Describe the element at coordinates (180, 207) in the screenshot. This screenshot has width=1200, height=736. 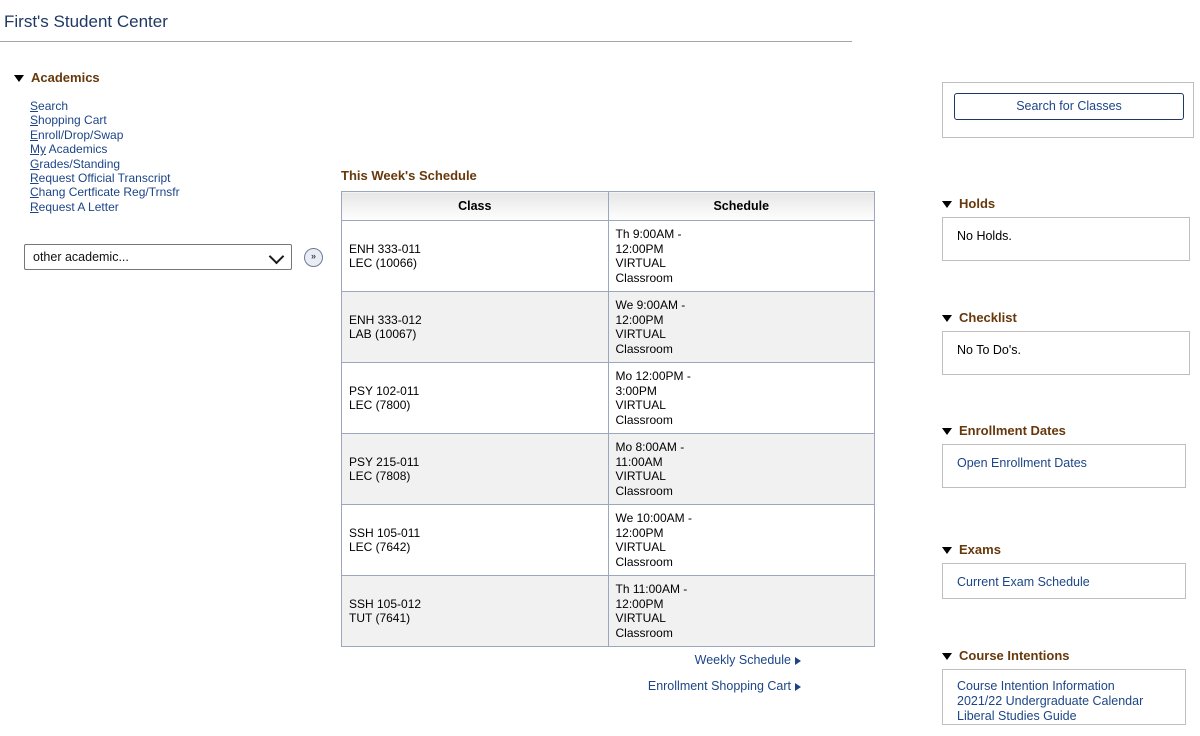
I see `sidebar-link-request-a-letter: Request A Letter` at that location.